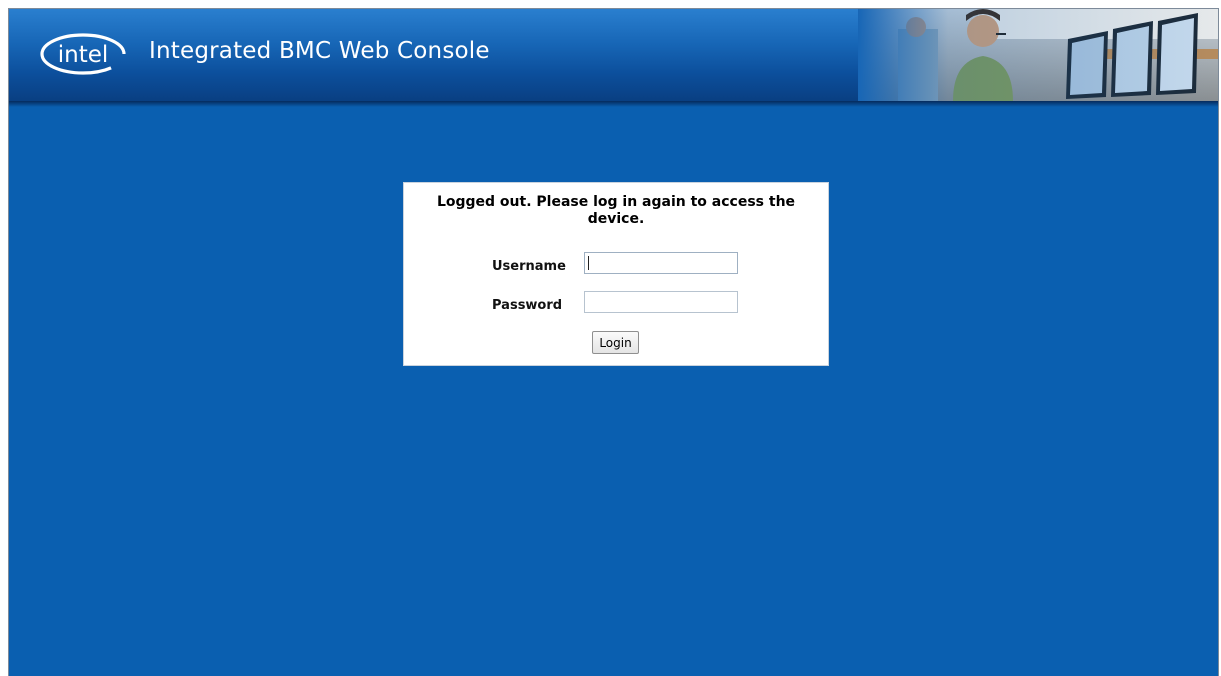 This screenshot has height=676, width=1221. I want to click on svg-text: intel, so click(83, 55).